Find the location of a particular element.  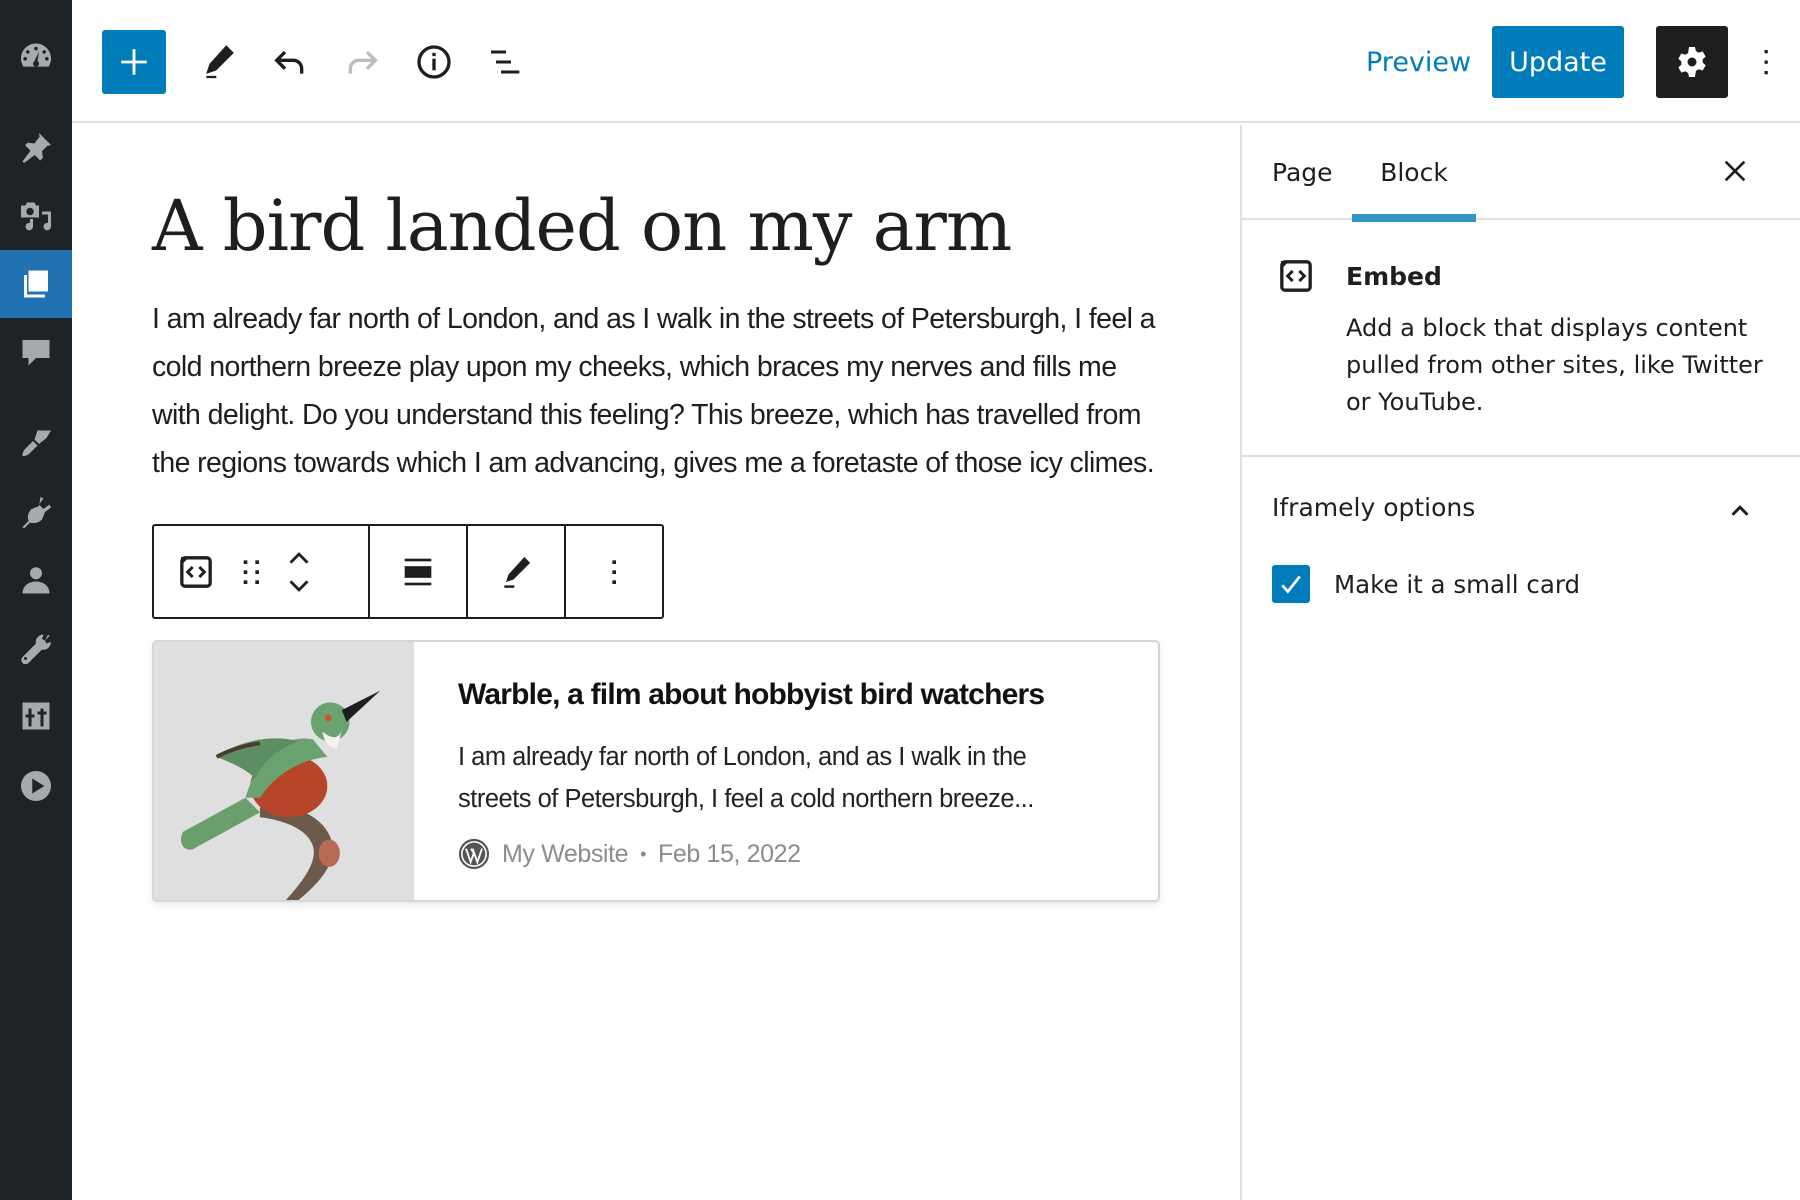

wrench-icon is located at coordinates (36, 649).